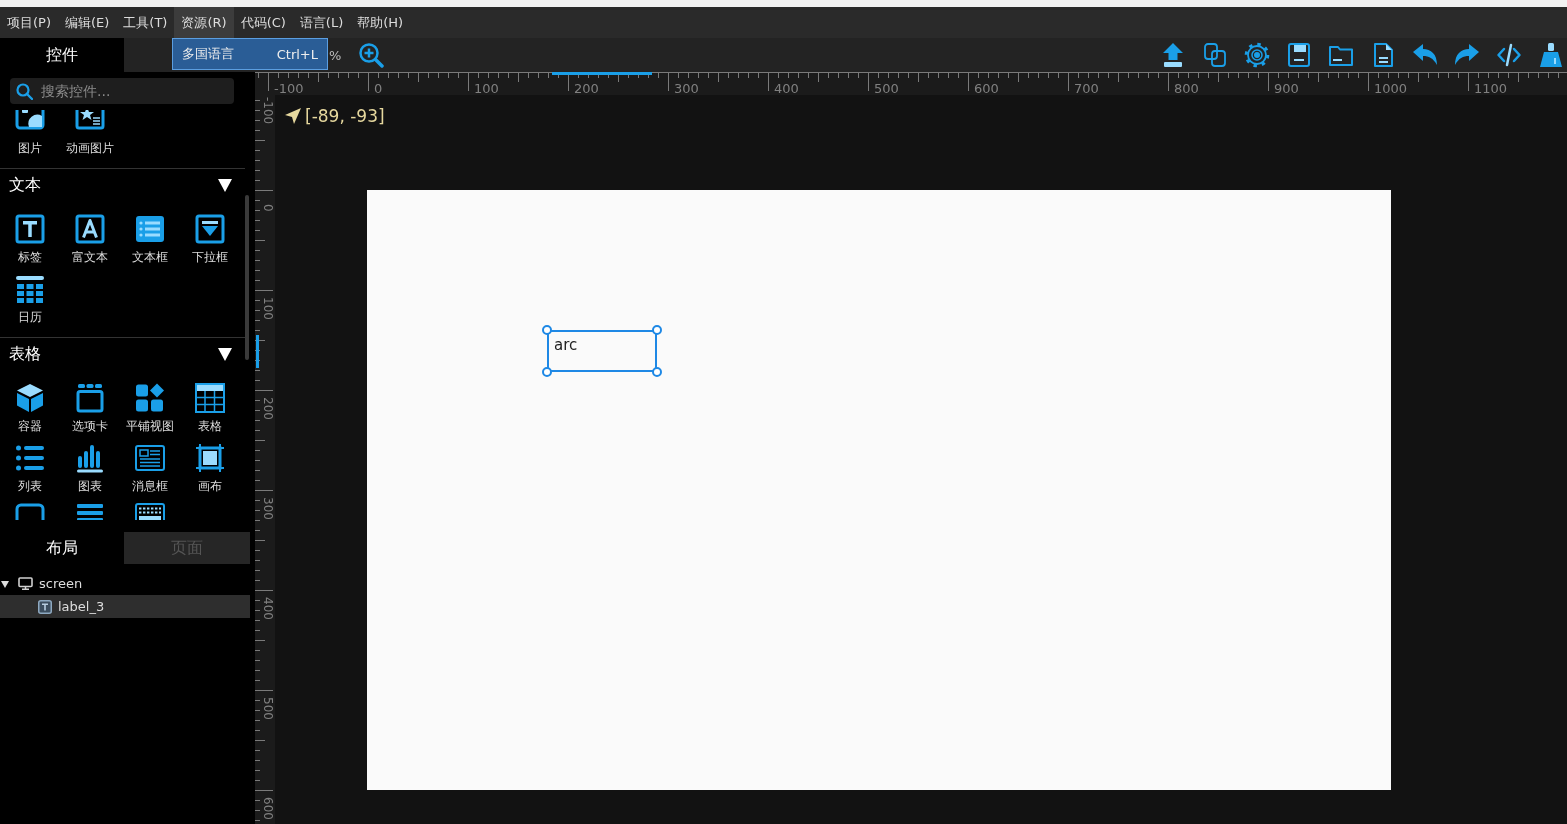 This screenshot has width=1567, height=824. I want to click on tree-item: label_3, so click(125, 606).